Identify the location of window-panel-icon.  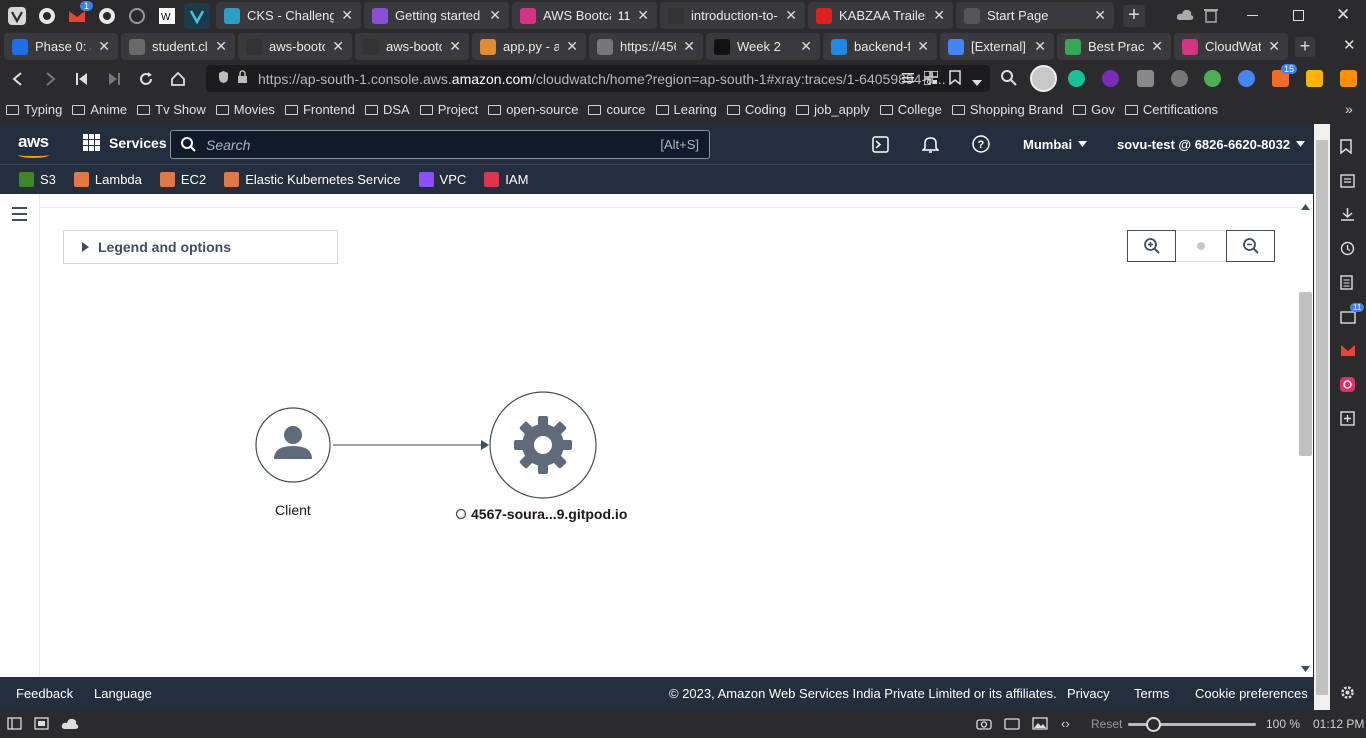
(1348, 318).